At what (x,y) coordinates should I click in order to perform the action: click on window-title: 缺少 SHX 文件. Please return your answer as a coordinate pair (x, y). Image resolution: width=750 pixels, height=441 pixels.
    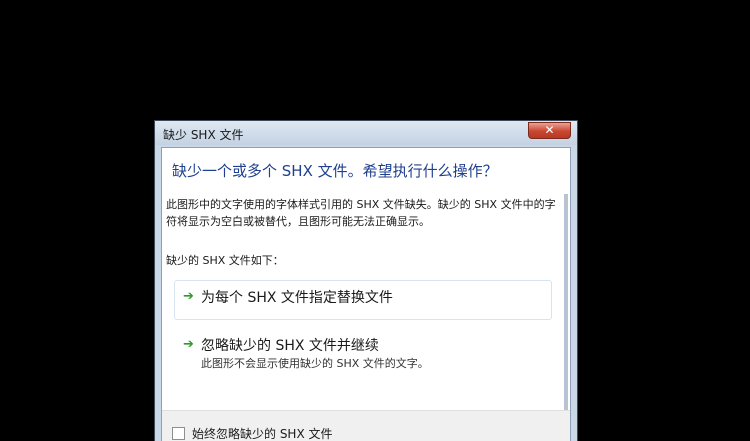
    Looking at the image, I should click on (203, 135).